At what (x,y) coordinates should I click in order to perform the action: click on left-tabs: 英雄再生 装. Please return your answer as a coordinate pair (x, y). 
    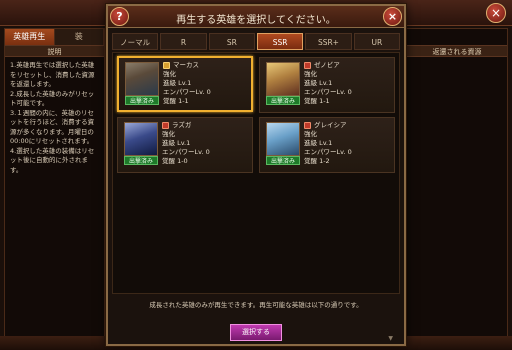
    Looking at the image, I should click on (54, 37).